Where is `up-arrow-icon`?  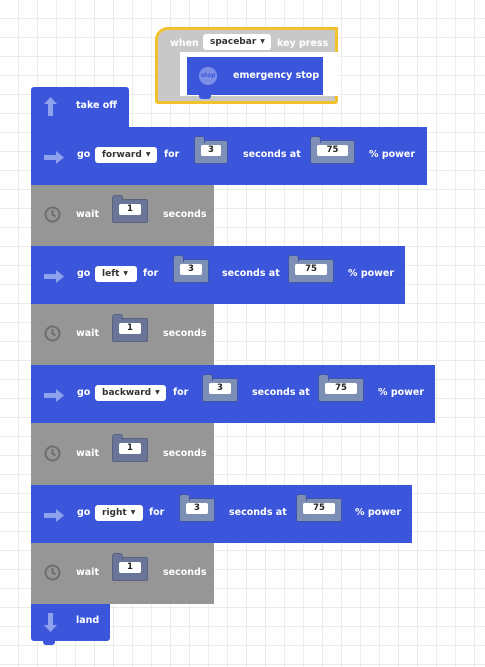
up-arrow-icon is located at coordinates (50, 108).